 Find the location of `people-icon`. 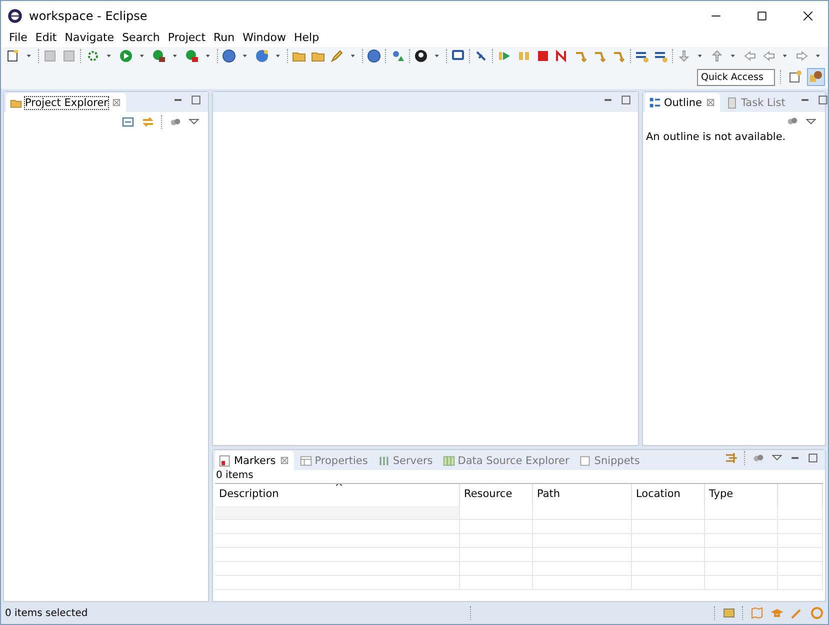

people-icon is located at coordinates (397, 56).